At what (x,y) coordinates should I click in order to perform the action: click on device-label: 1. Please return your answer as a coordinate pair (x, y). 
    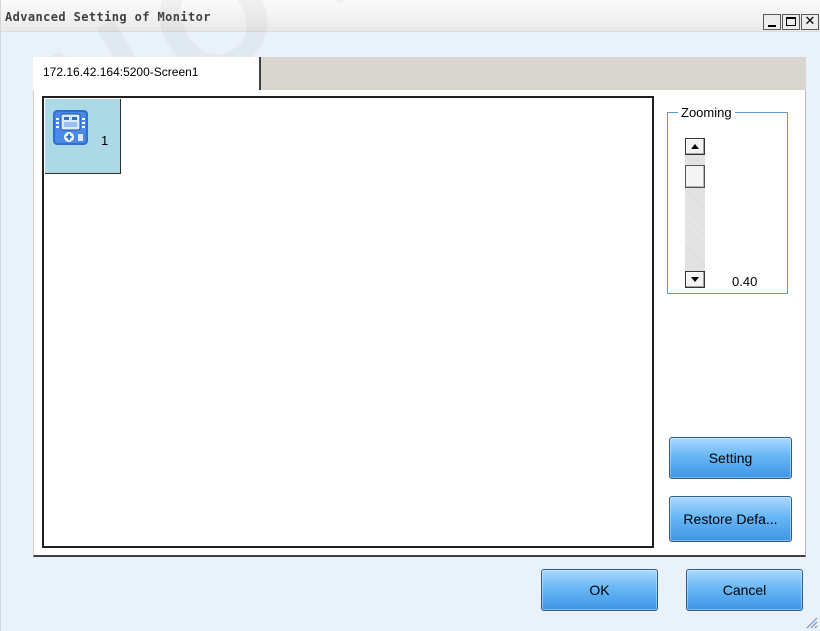
    Looking at the image, I should click on (105, 140).